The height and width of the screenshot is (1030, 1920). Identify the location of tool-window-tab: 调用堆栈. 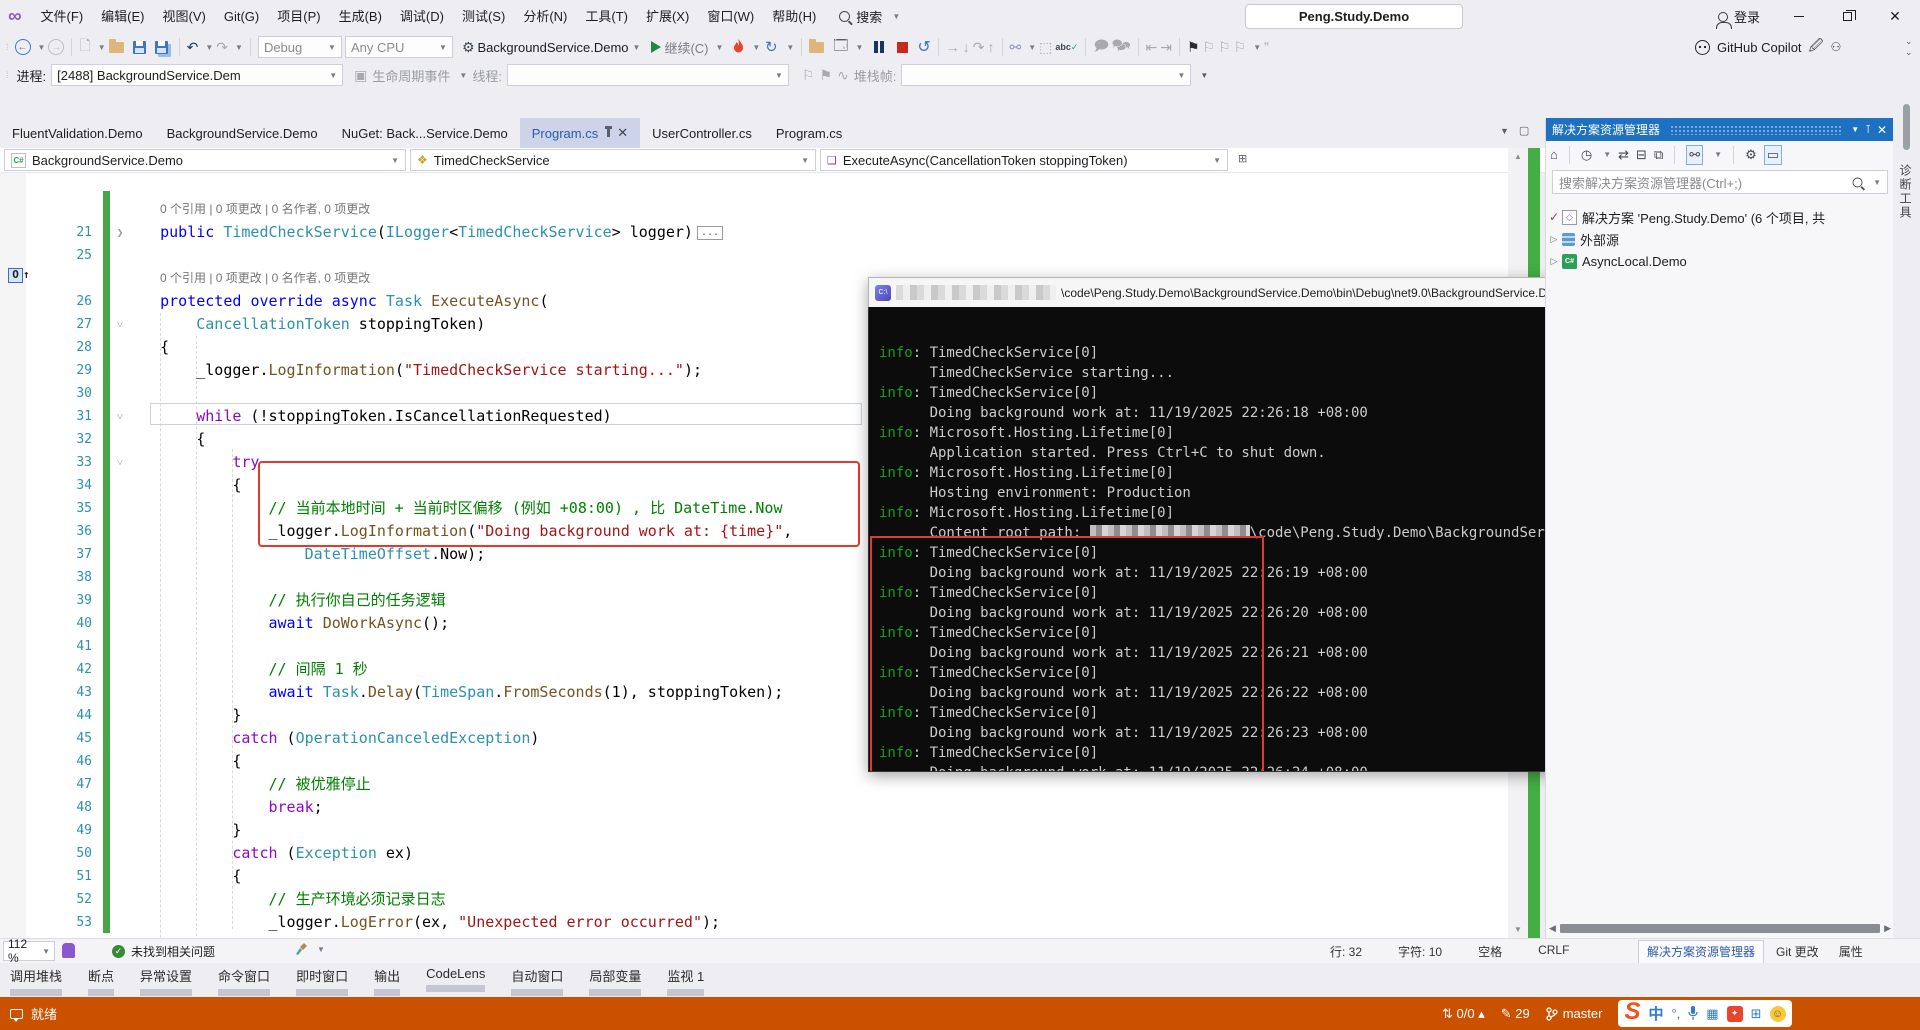
(36, 981).